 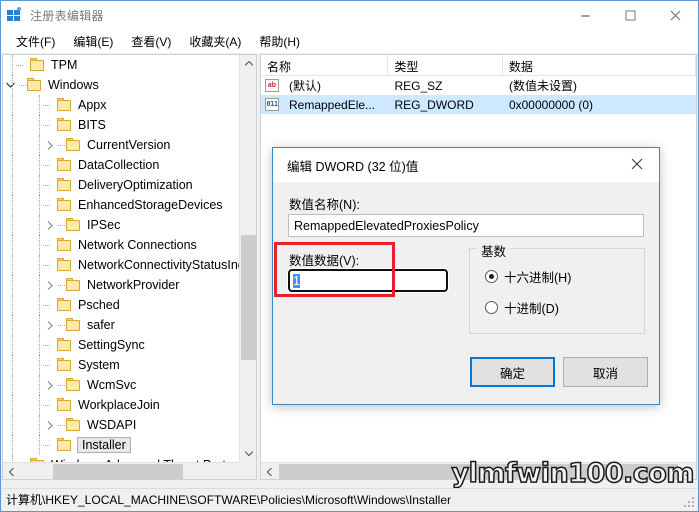 I want to click on tree-horizontal-scrollbar, so click(x=129, y=470).